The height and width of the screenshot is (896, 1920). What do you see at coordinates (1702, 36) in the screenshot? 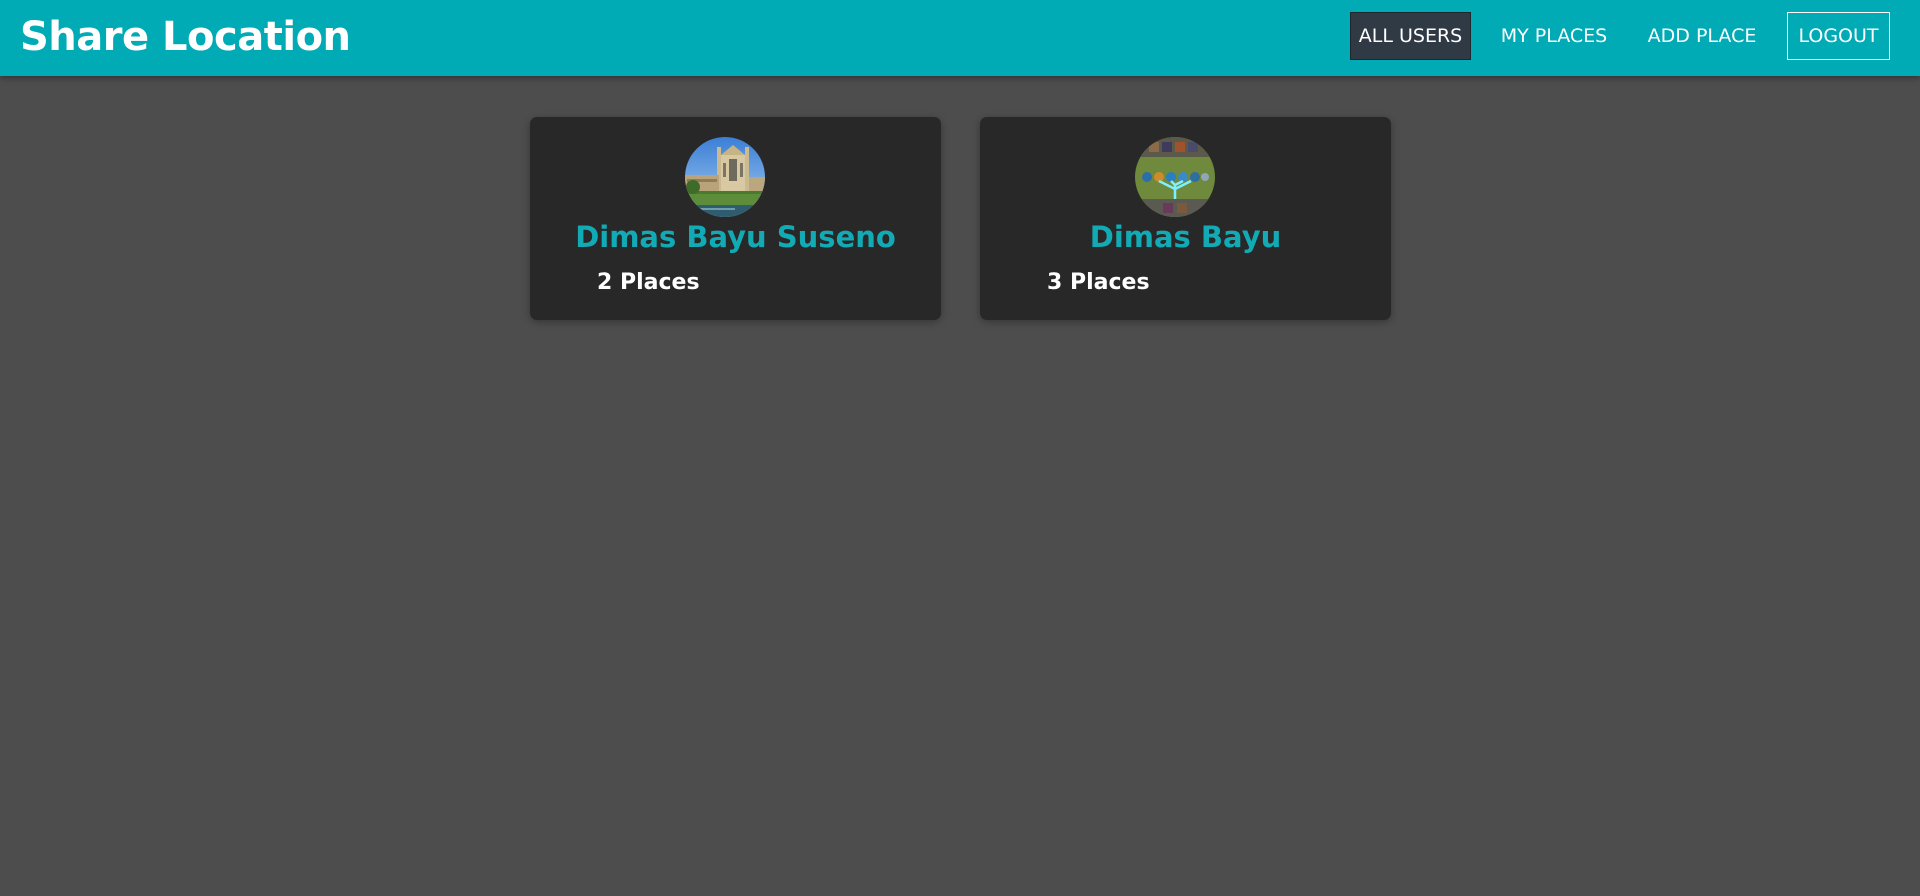
I see `nav-add-place-button: ADD PLACE` at bounding box center [1702, 36].